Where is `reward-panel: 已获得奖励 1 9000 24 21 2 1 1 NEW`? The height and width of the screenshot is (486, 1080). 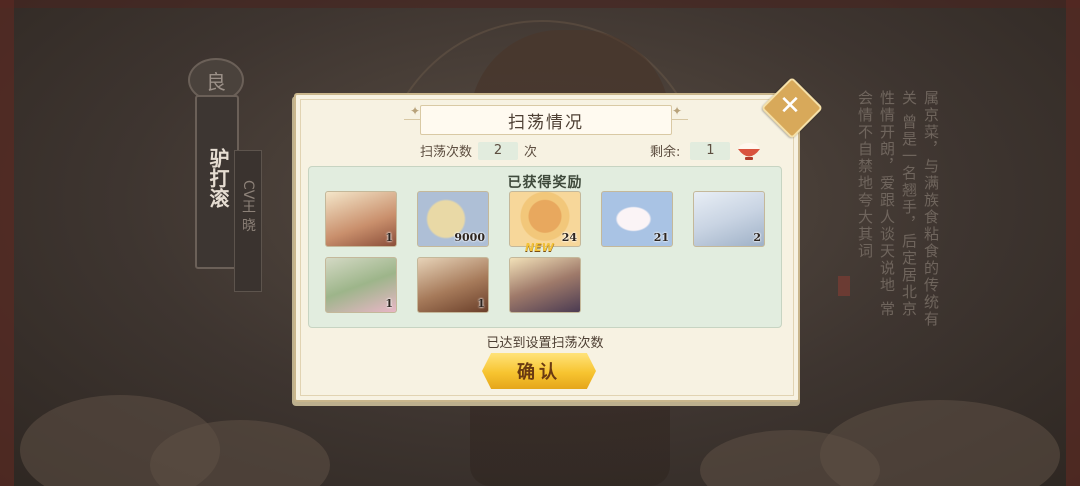
reward-panel: 已获得奖励 1 9000 24 21 2 1 1 NEW is located at coordinates (545, 247).